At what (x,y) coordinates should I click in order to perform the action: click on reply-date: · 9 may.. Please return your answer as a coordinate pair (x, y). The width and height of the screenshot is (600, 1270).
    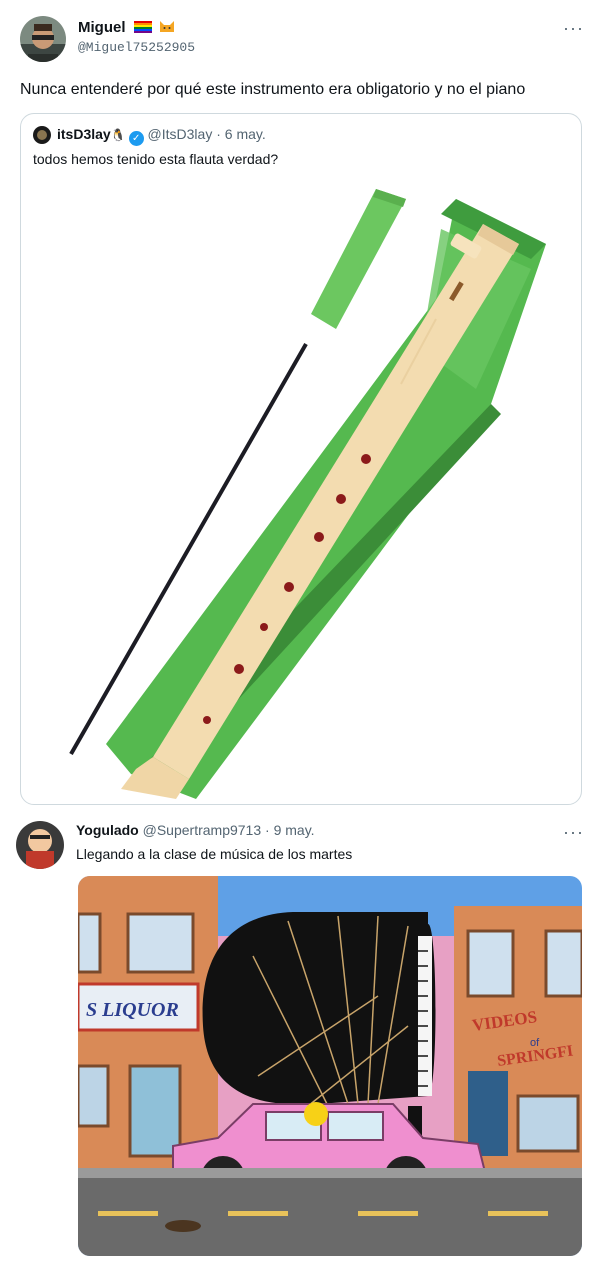
    Looking at the image, I should click on (290, 830).